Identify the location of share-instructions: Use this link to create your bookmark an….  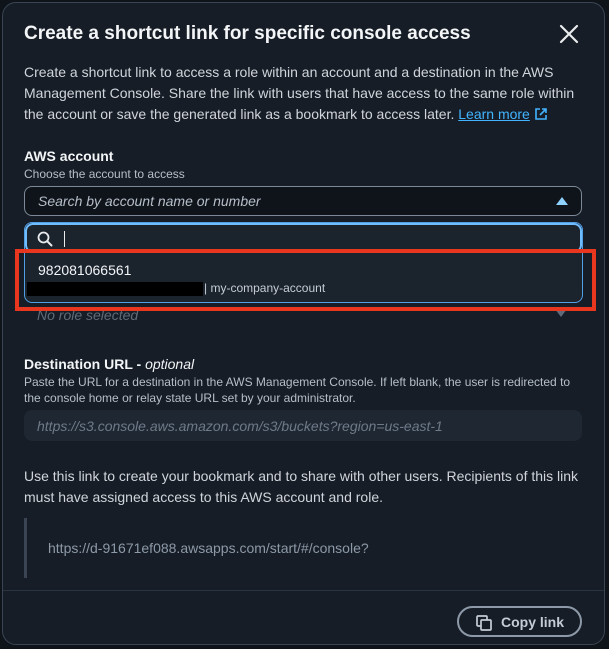
(301, 486).